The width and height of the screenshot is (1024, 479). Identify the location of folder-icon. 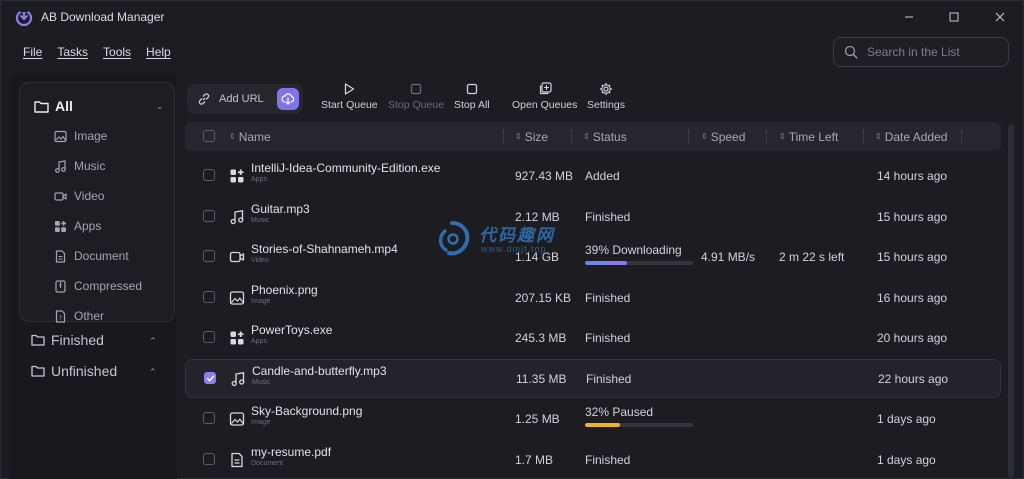
(38, 340).